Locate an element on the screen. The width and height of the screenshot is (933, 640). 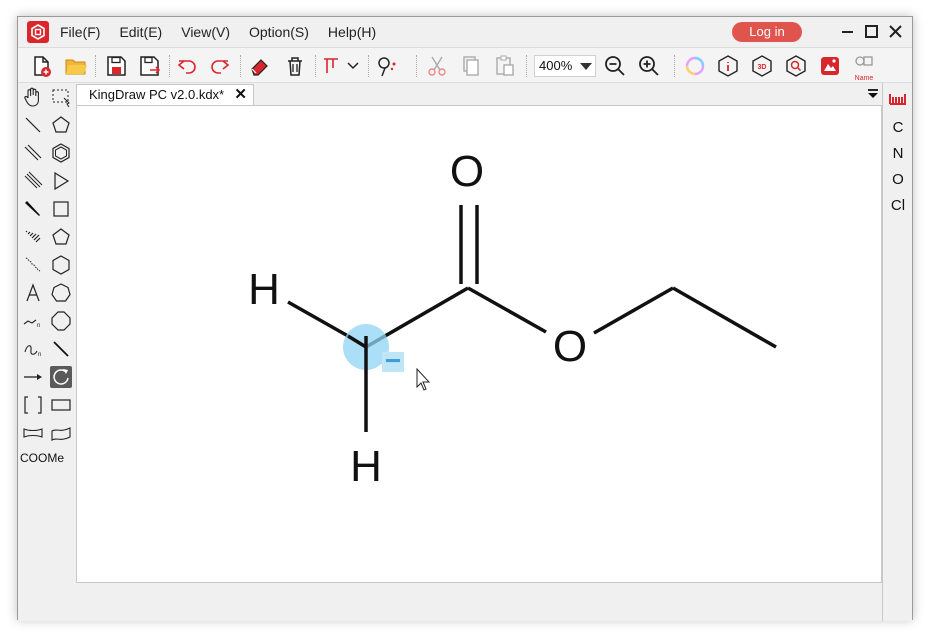
kingdraw-logo-icon is located at coordinates (38, 32).